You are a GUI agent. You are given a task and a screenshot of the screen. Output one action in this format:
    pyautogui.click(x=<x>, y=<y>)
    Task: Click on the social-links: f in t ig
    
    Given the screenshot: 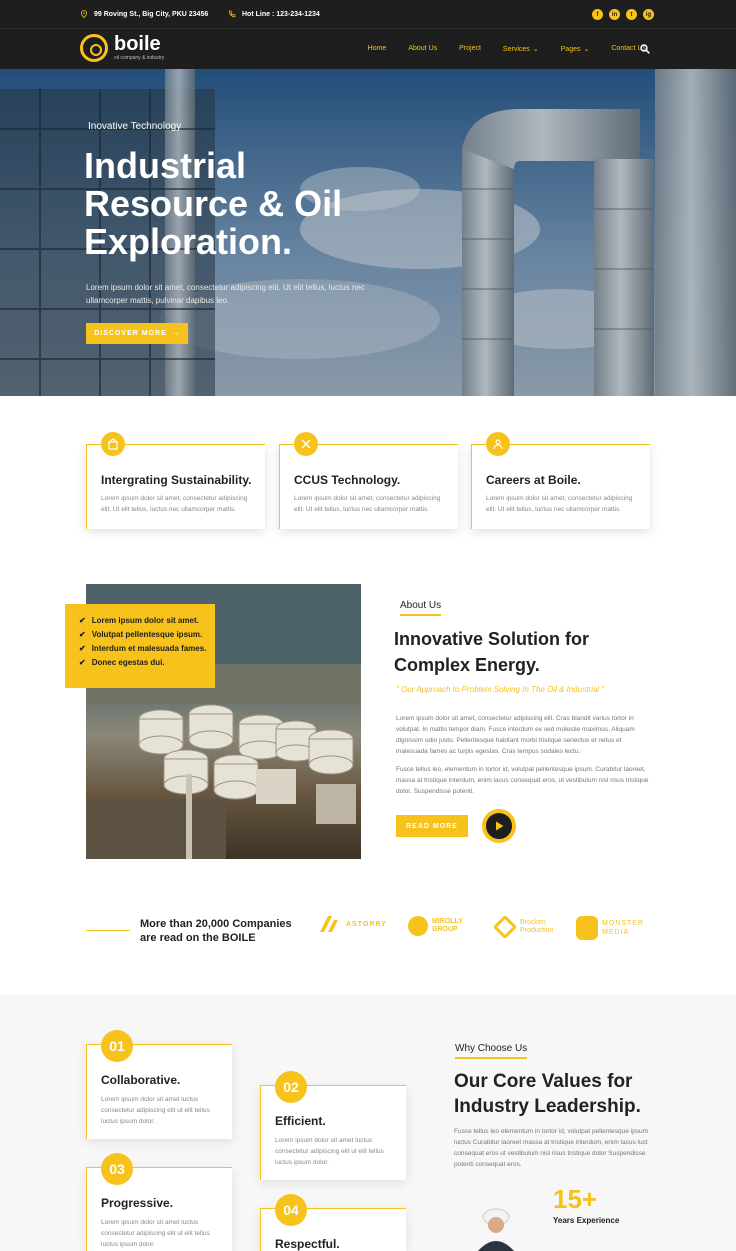 What is the action you would take?
    pyautogui.click(x=623, y=14)
    